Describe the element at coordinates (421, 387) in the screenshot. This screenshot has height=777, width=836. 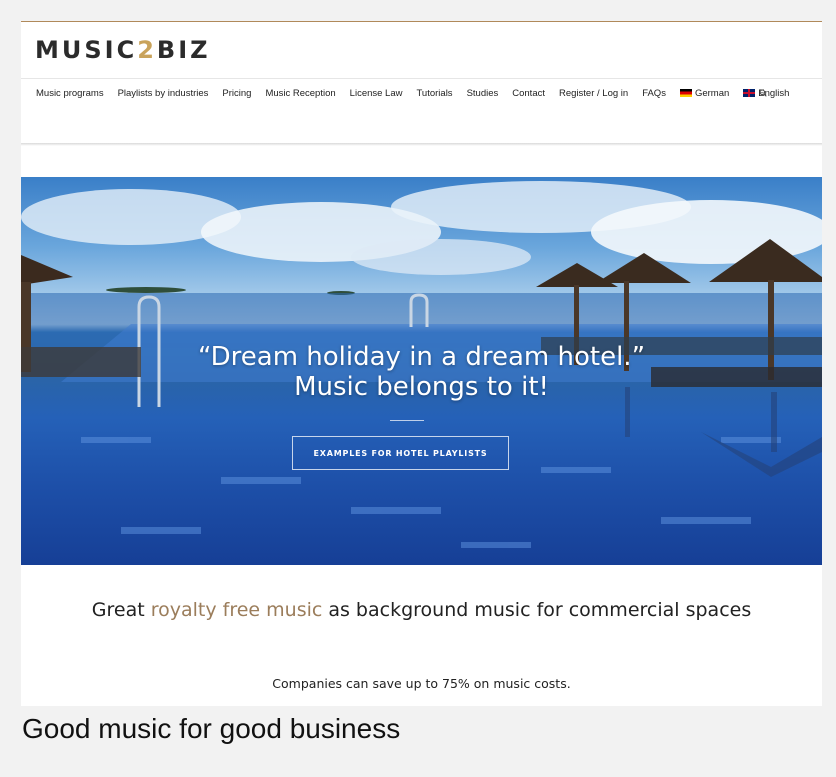
I see `hero-quote-line2: Music belongs to it!` at that location.